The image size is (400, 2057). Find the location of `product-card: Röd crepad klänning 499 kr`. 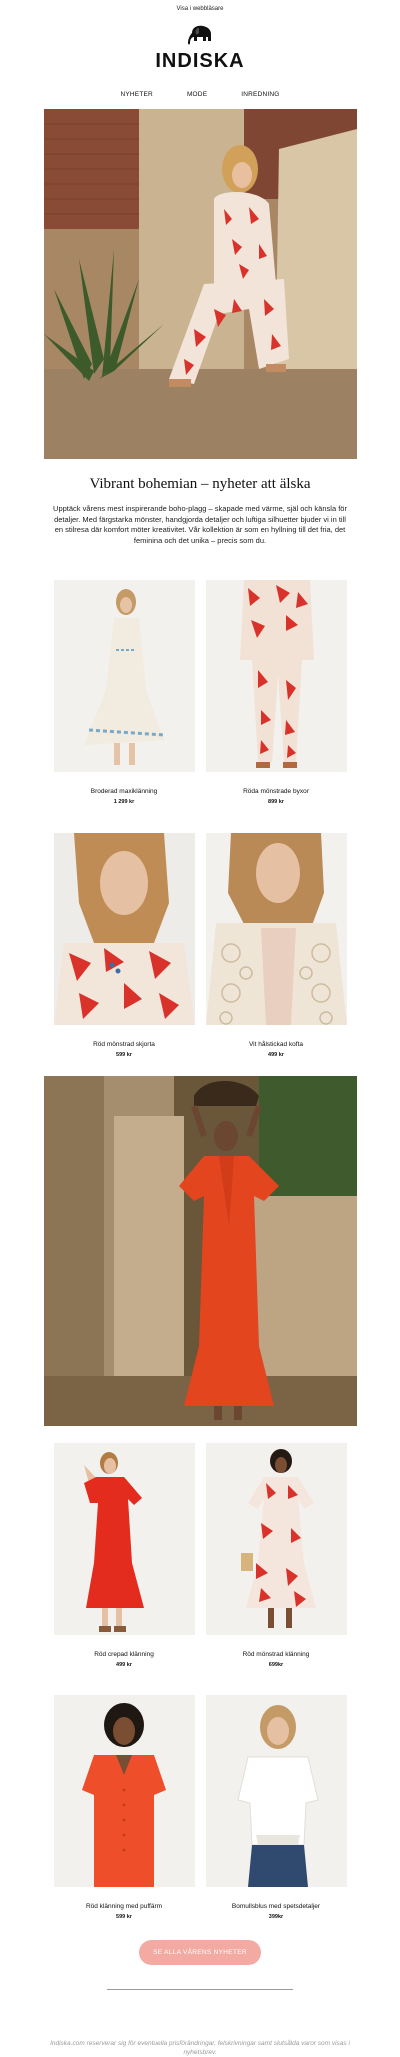

product-card: Röd crepad klänning 499 kr is located at coordinates (124, 1555).